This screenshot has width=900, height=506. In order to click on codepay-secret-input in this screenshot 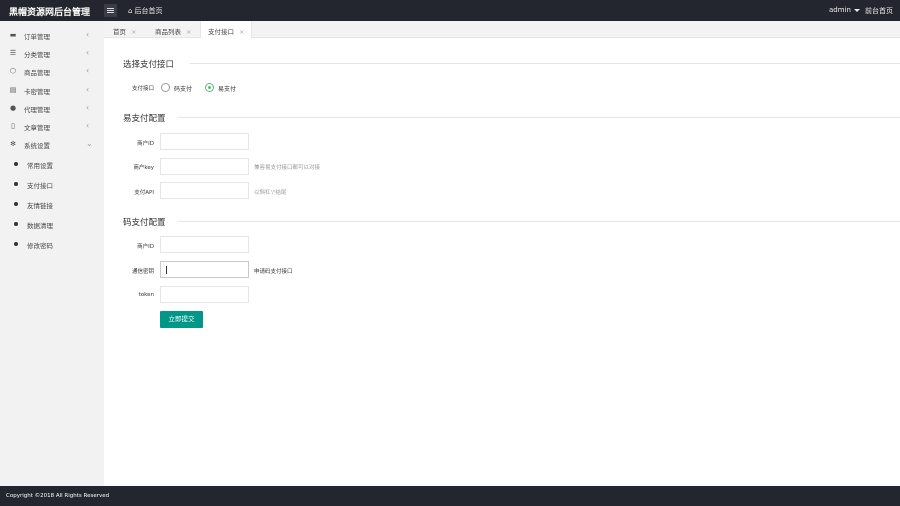, I will do `click(204, 269)`.